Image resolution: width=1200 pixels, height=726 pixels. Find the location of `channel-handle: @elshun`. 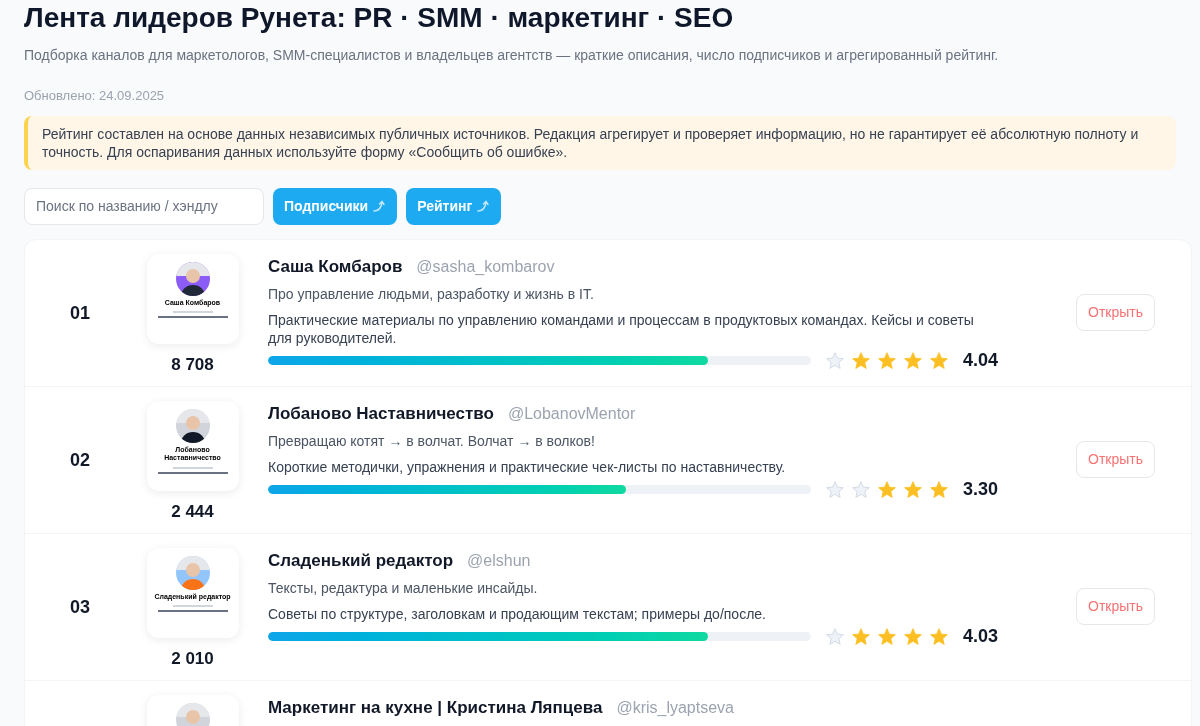

channel-handle: @elshun is located at coordinates (499, 560).